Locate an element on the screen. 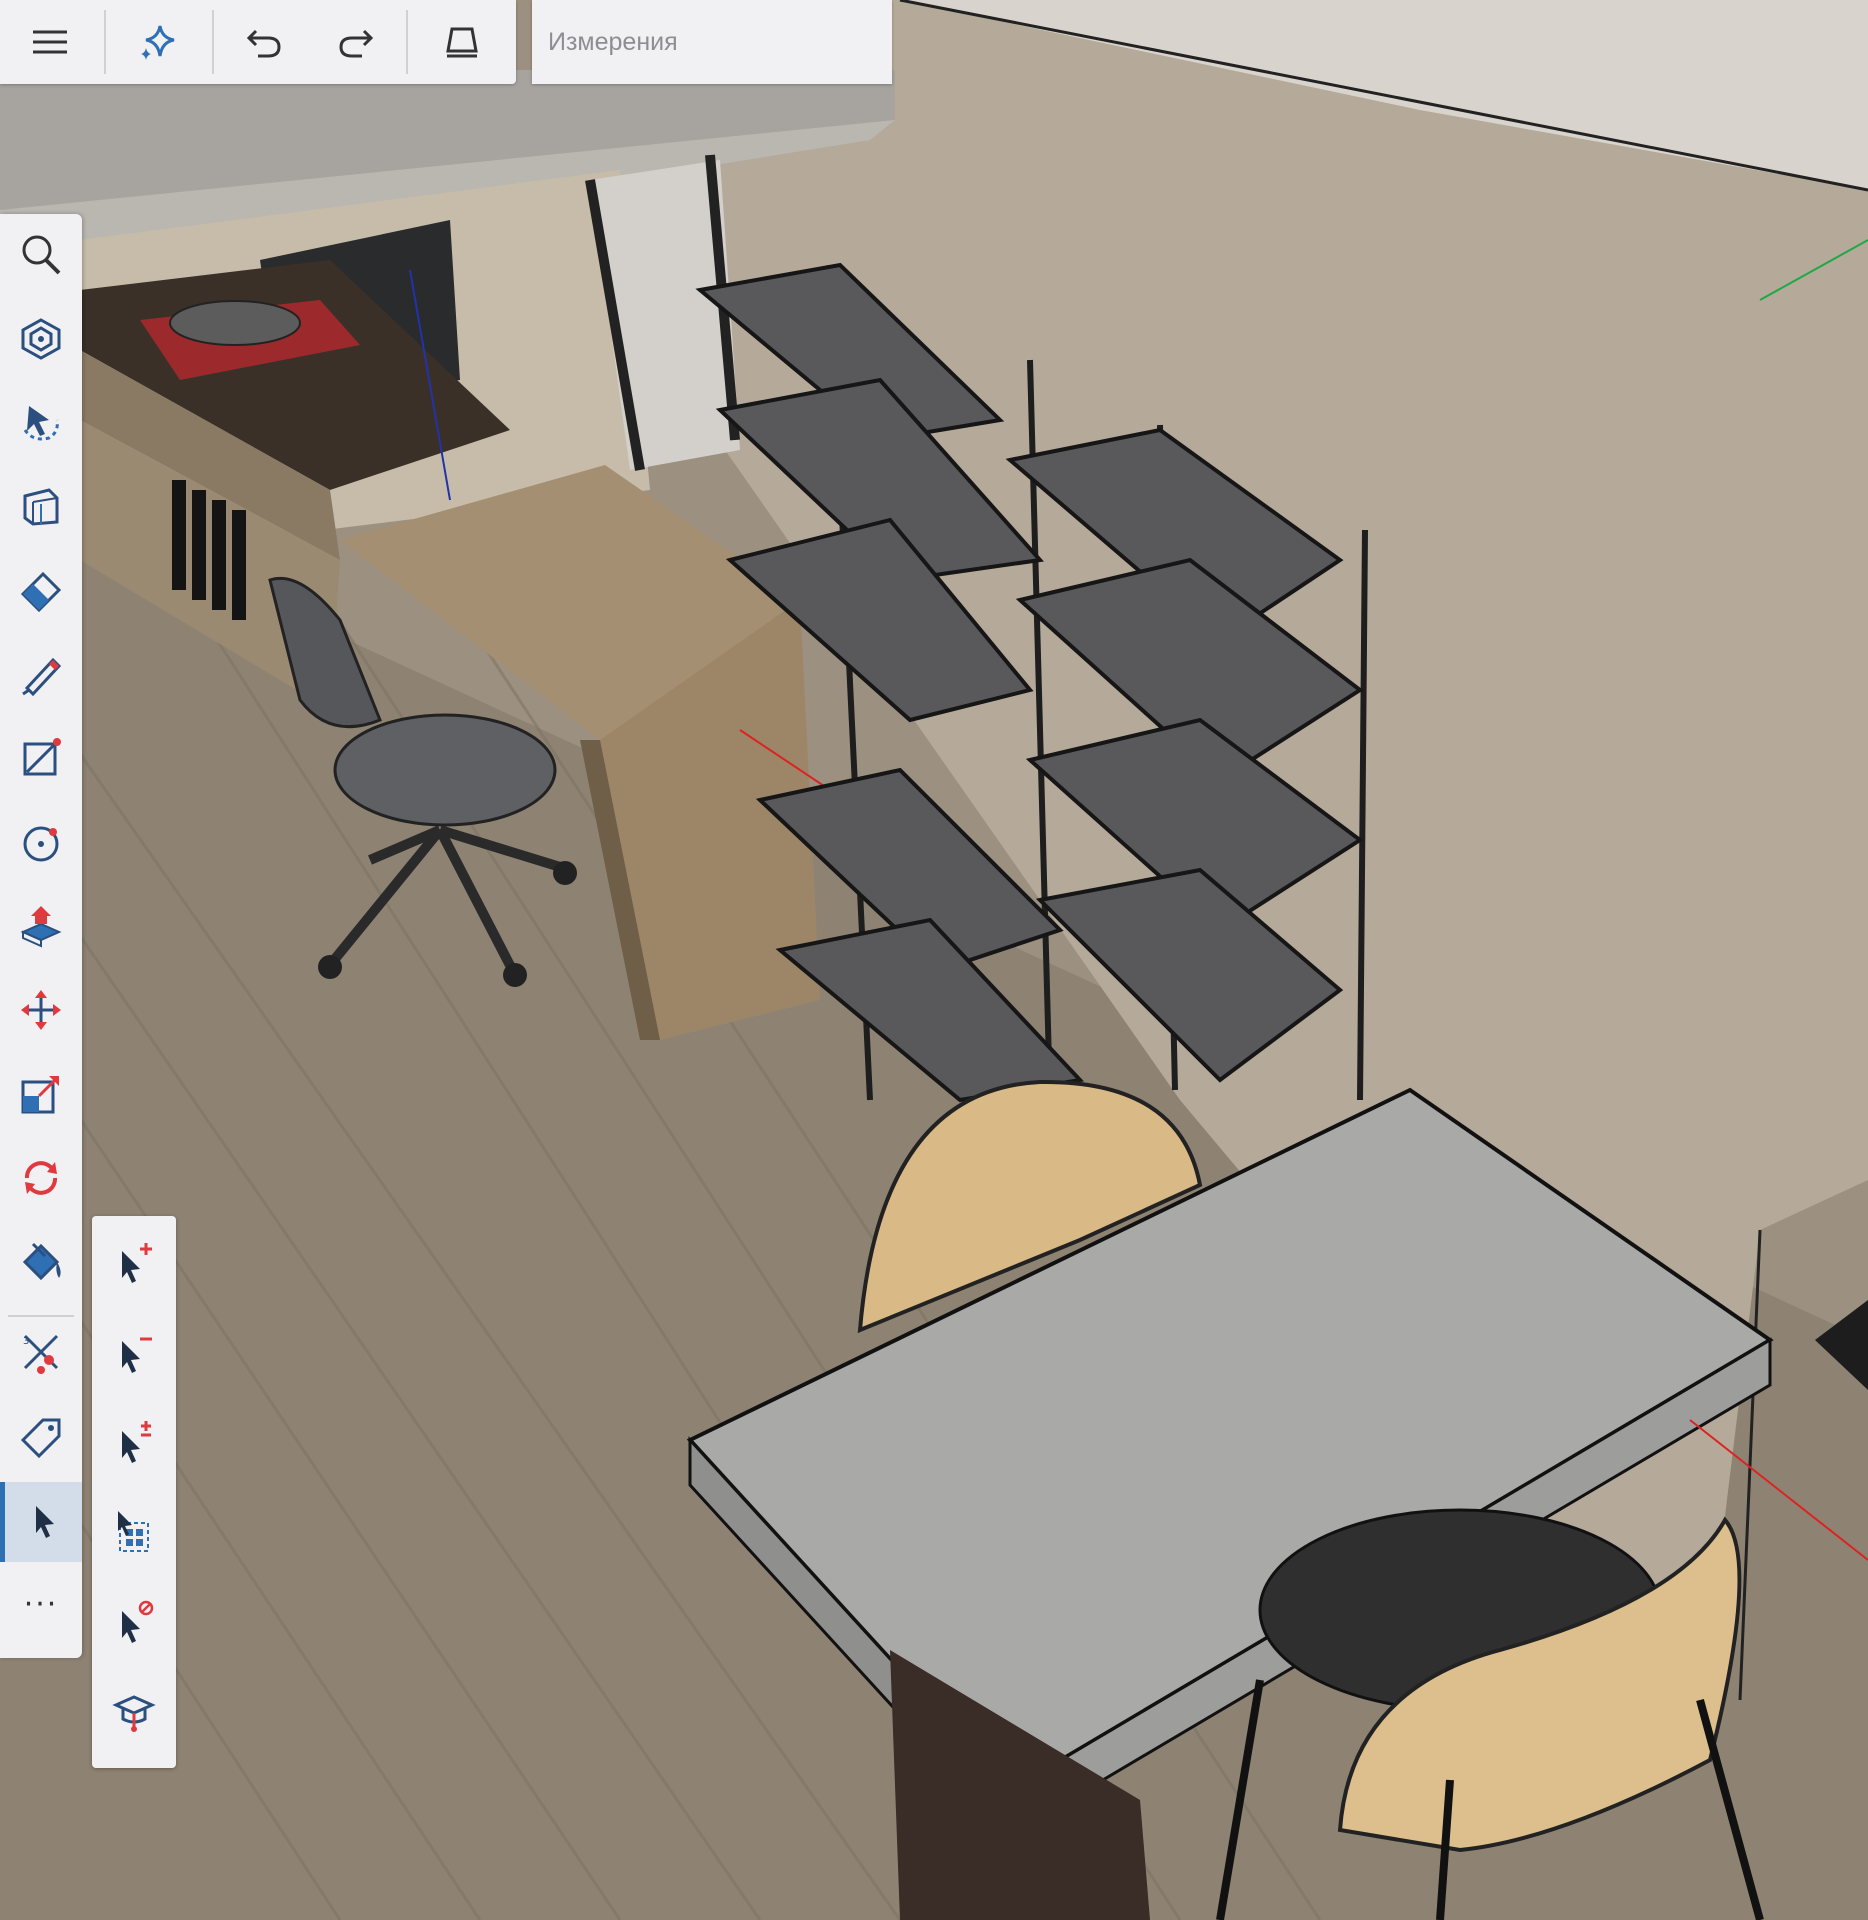 This screenshot has height=1920, width=1868. measurements-box is located at coordinates (712, 42).